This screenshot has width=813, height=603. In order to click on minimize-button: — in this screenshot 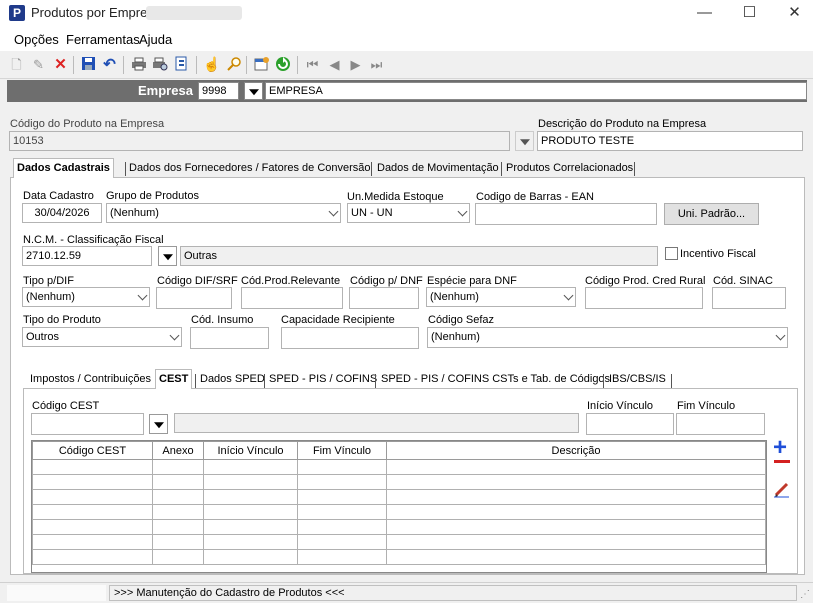, I will do `click(704, 13)`.